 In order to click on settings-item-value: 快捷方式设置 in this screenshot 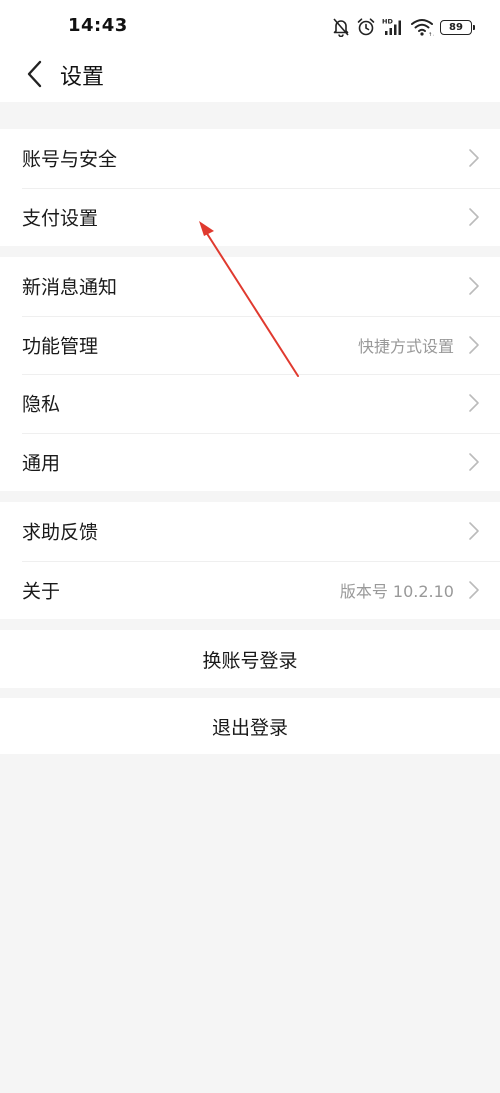, I will do `click(405, 346)`.